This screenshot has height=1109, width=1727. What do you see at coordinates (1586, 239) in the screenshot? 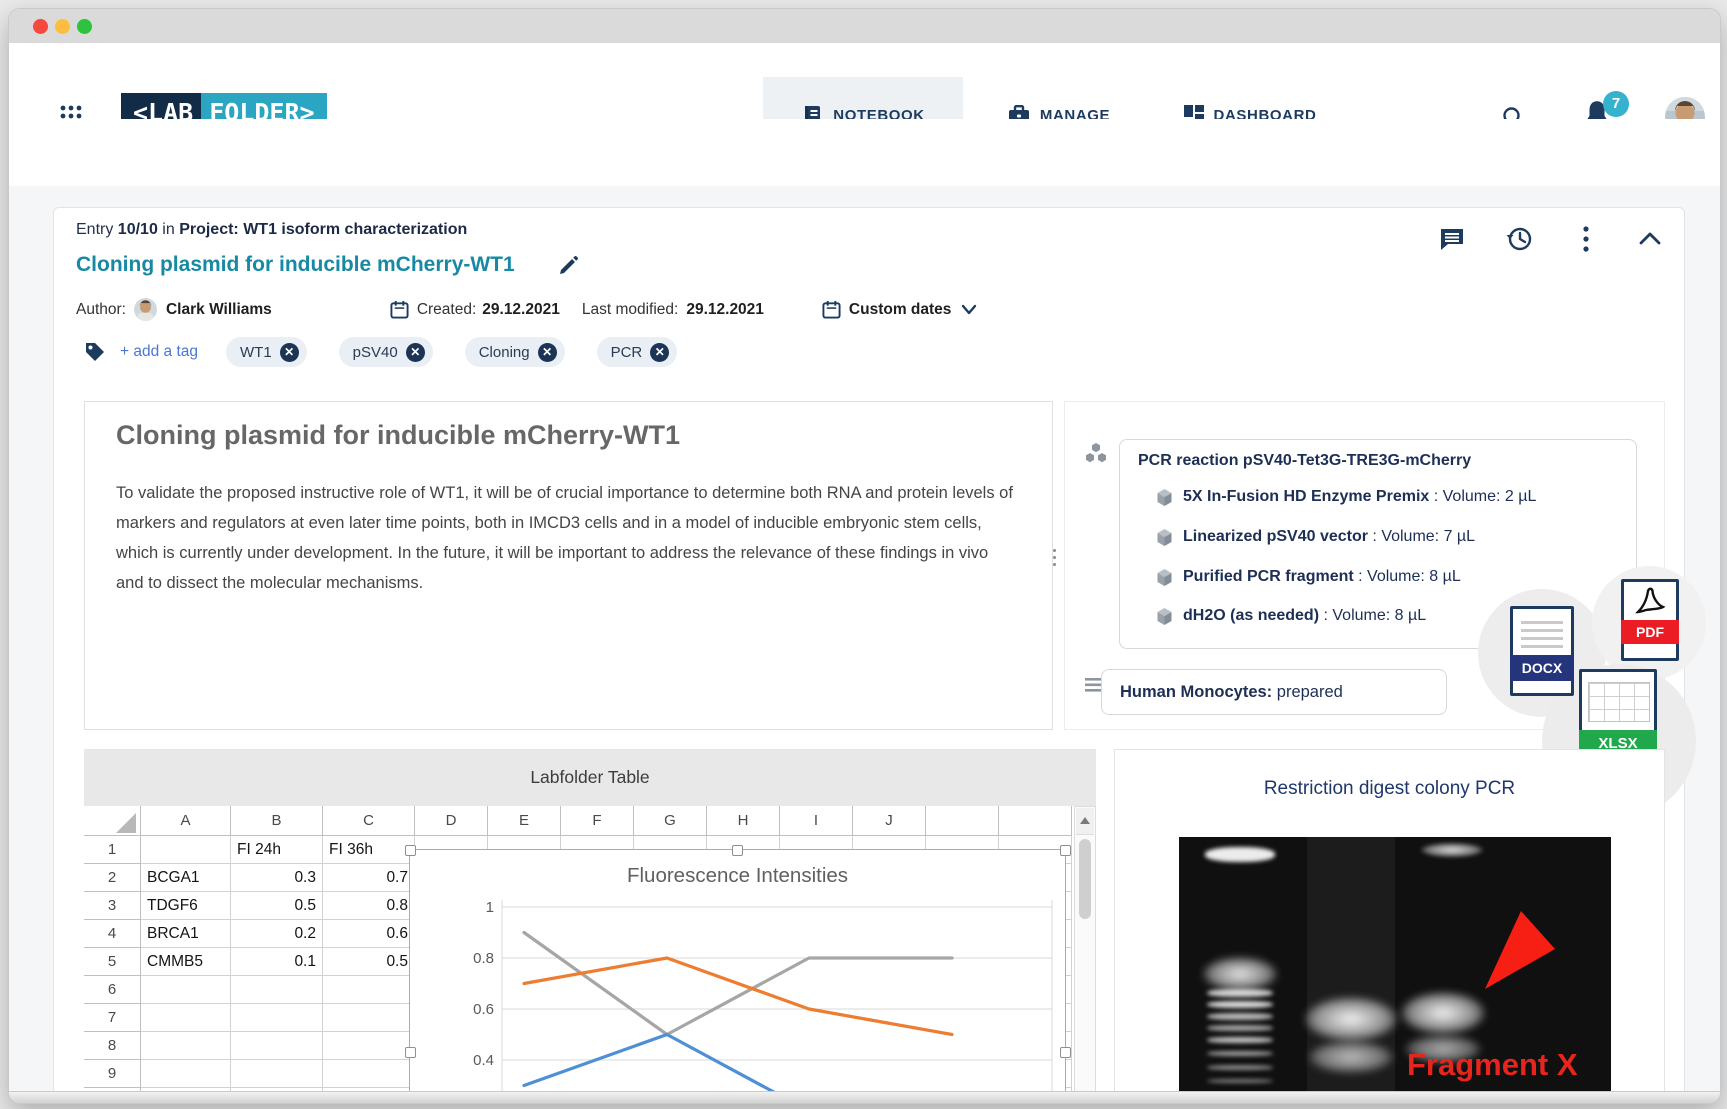
I see `kebab-menu-icon` at bounding box center [1586, 239].